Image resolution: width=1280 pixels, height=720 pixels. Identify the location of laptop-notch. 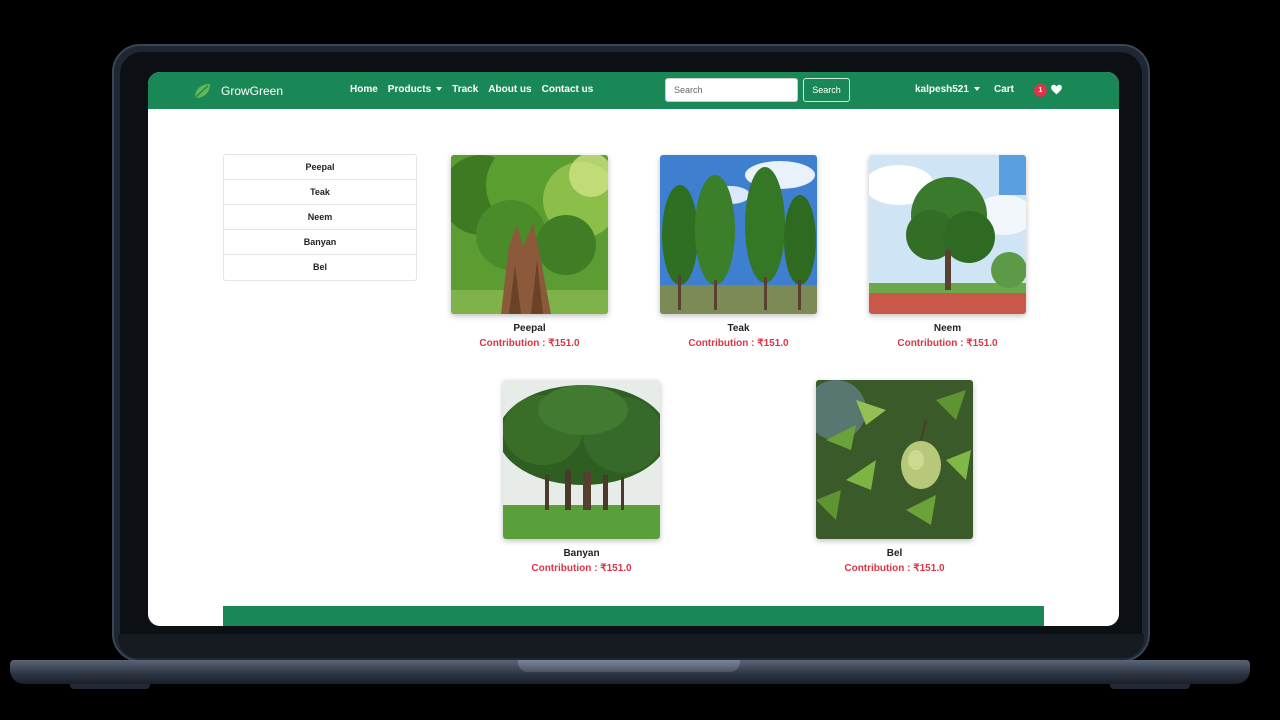
(629, 666).